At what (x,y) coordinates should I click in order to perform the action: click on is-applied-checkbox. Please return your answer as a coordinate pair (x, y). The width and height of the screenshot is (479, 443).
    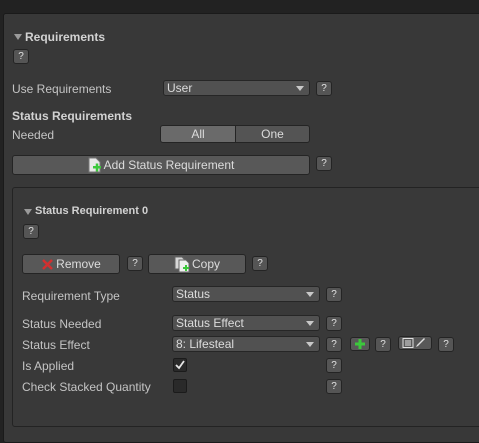
    Looking at the image, I should click on (180, 365).